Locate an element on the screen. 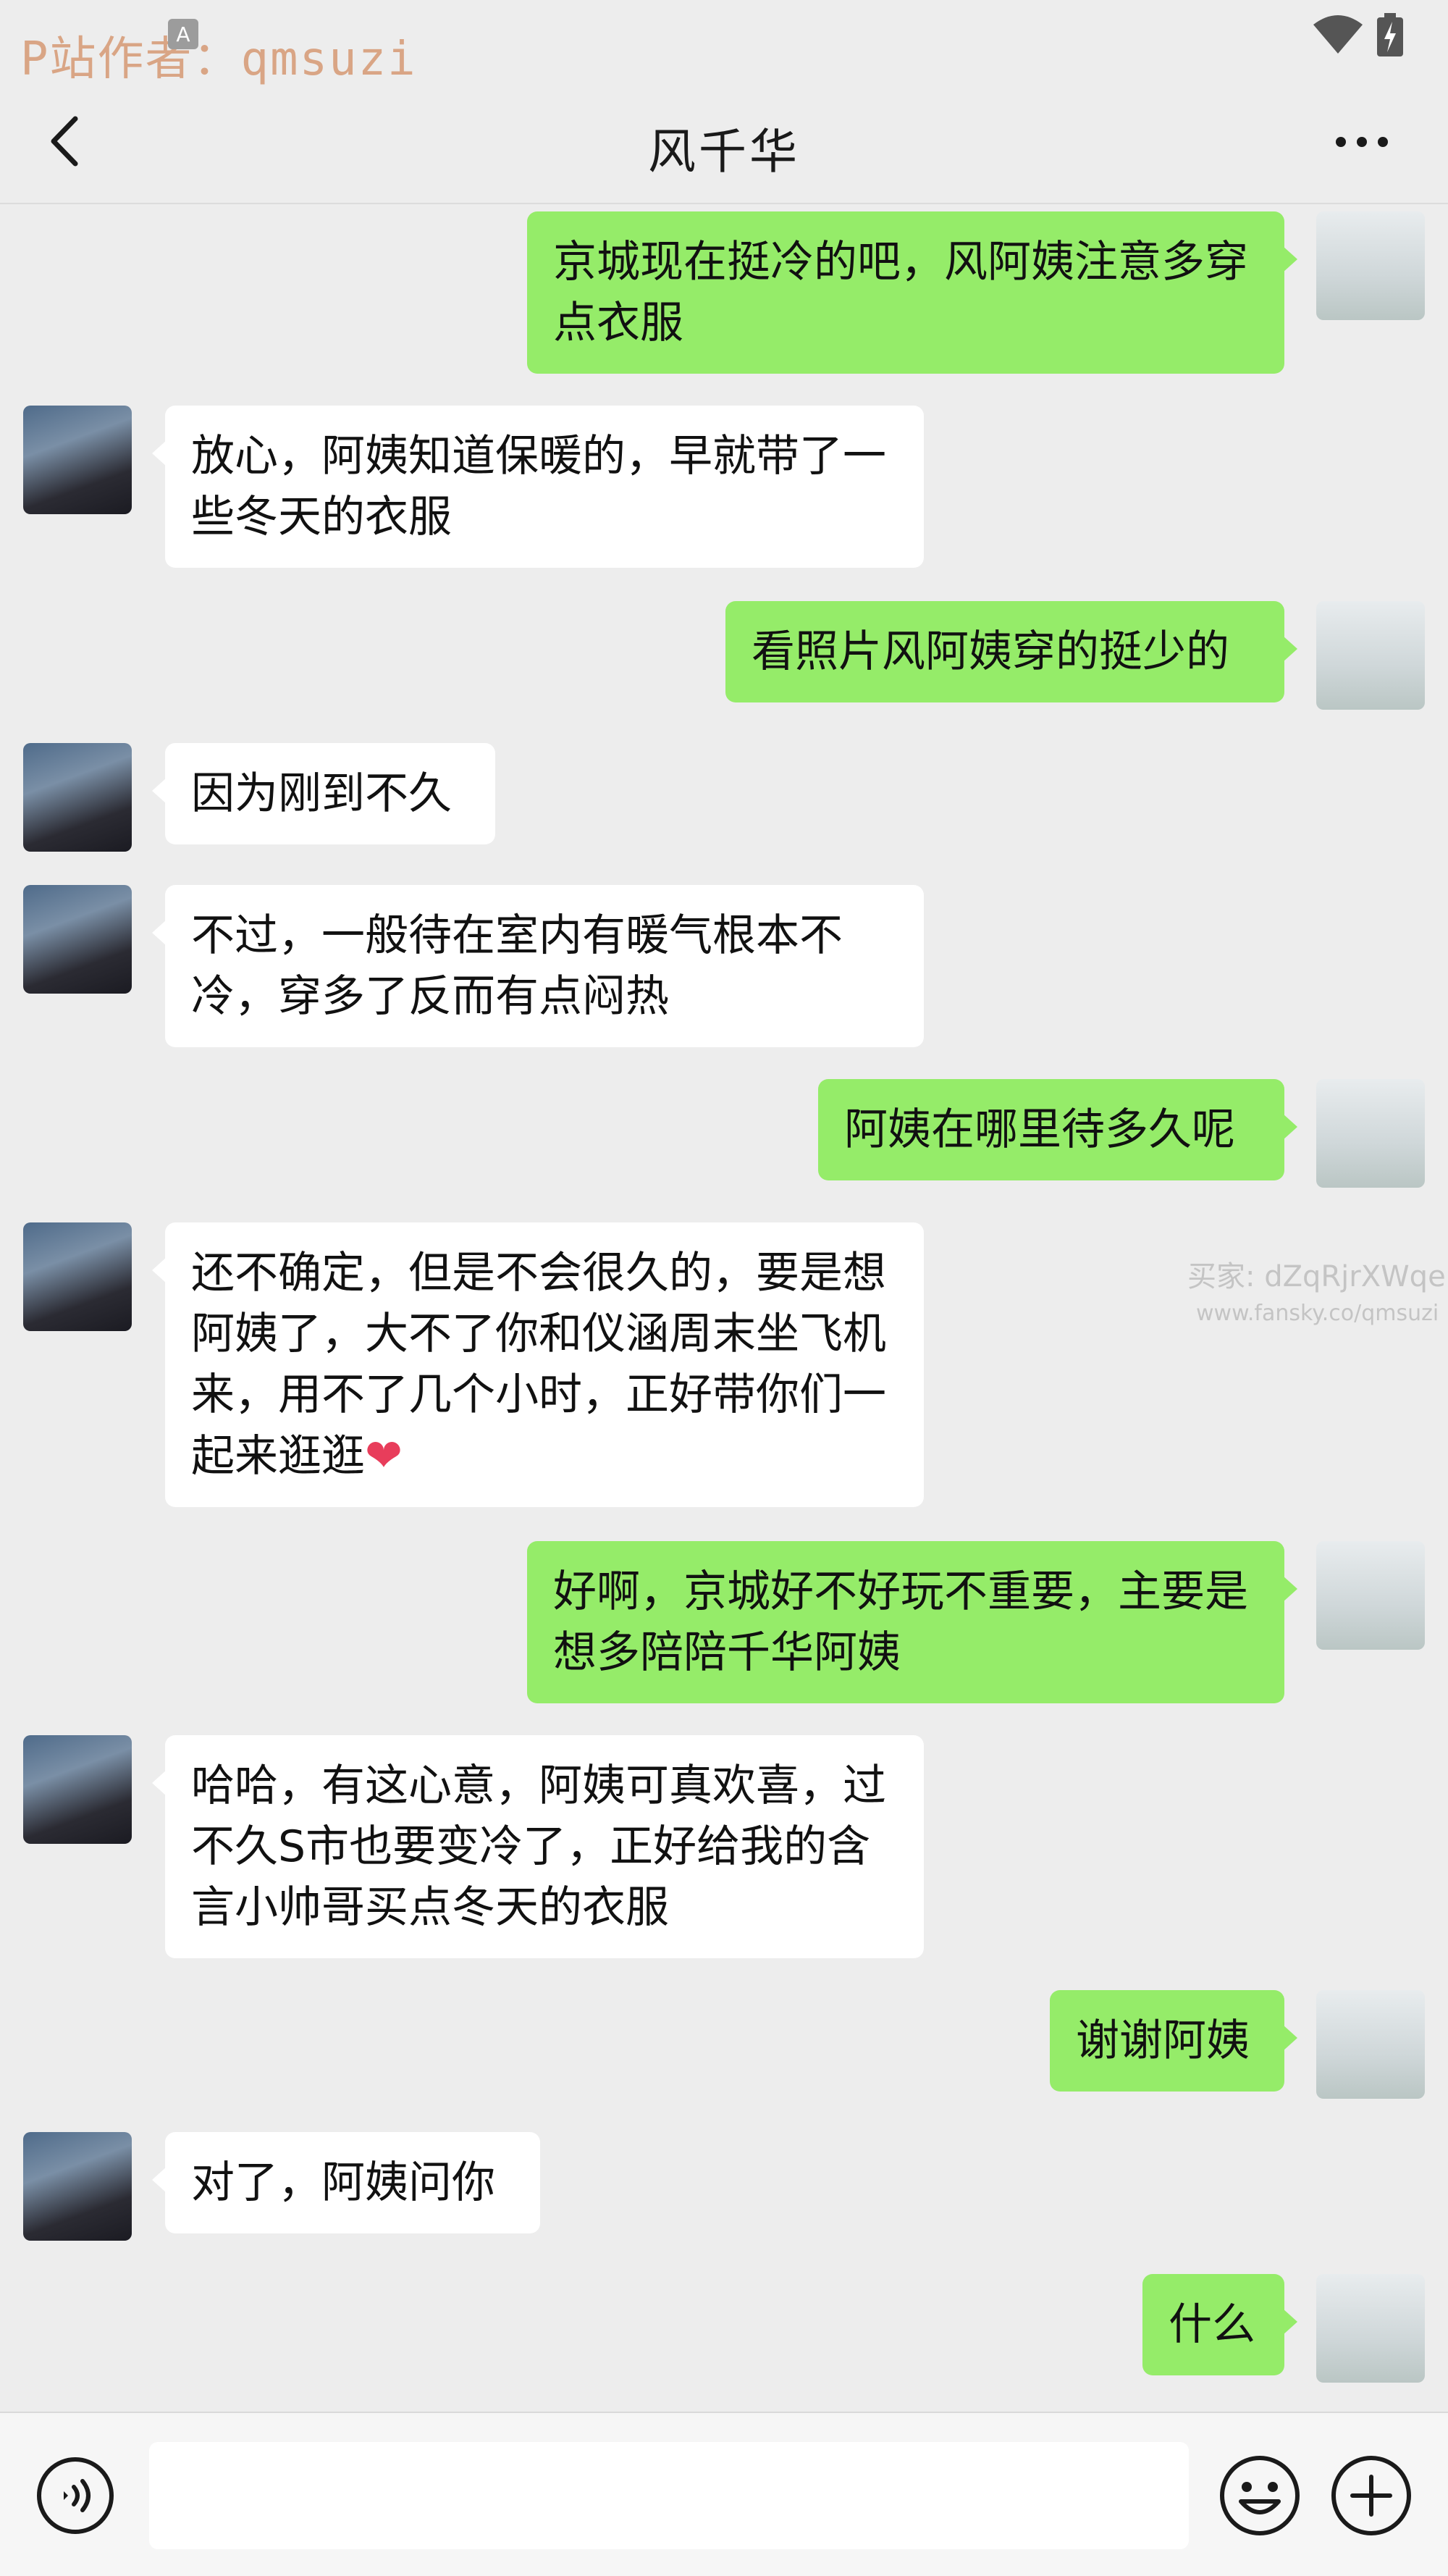  message-bubble: 不过，一般待在室内有暖气根本不冷，穿多了反而有点闷热 is located at coordinates (538, 966).